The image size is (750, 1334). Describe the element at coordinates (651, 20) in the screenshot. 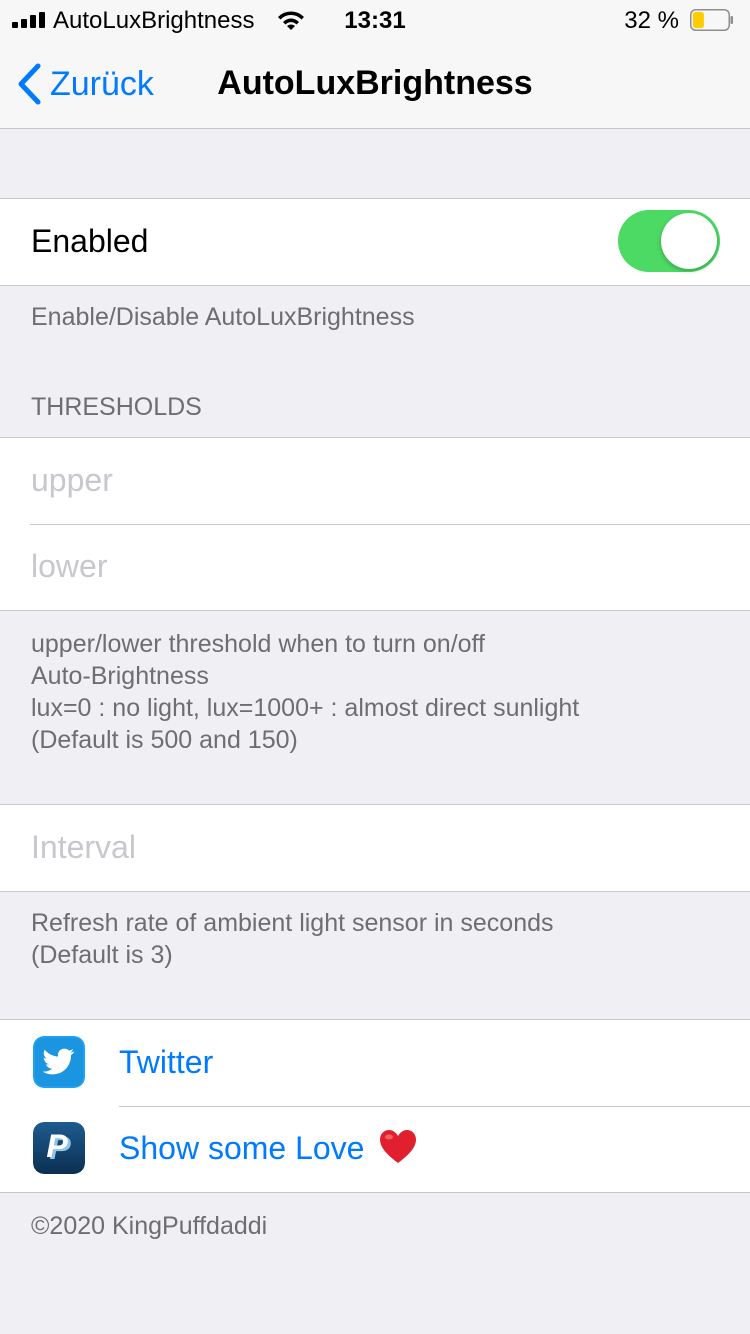

I see `battery-percent: 32 %` at that location.